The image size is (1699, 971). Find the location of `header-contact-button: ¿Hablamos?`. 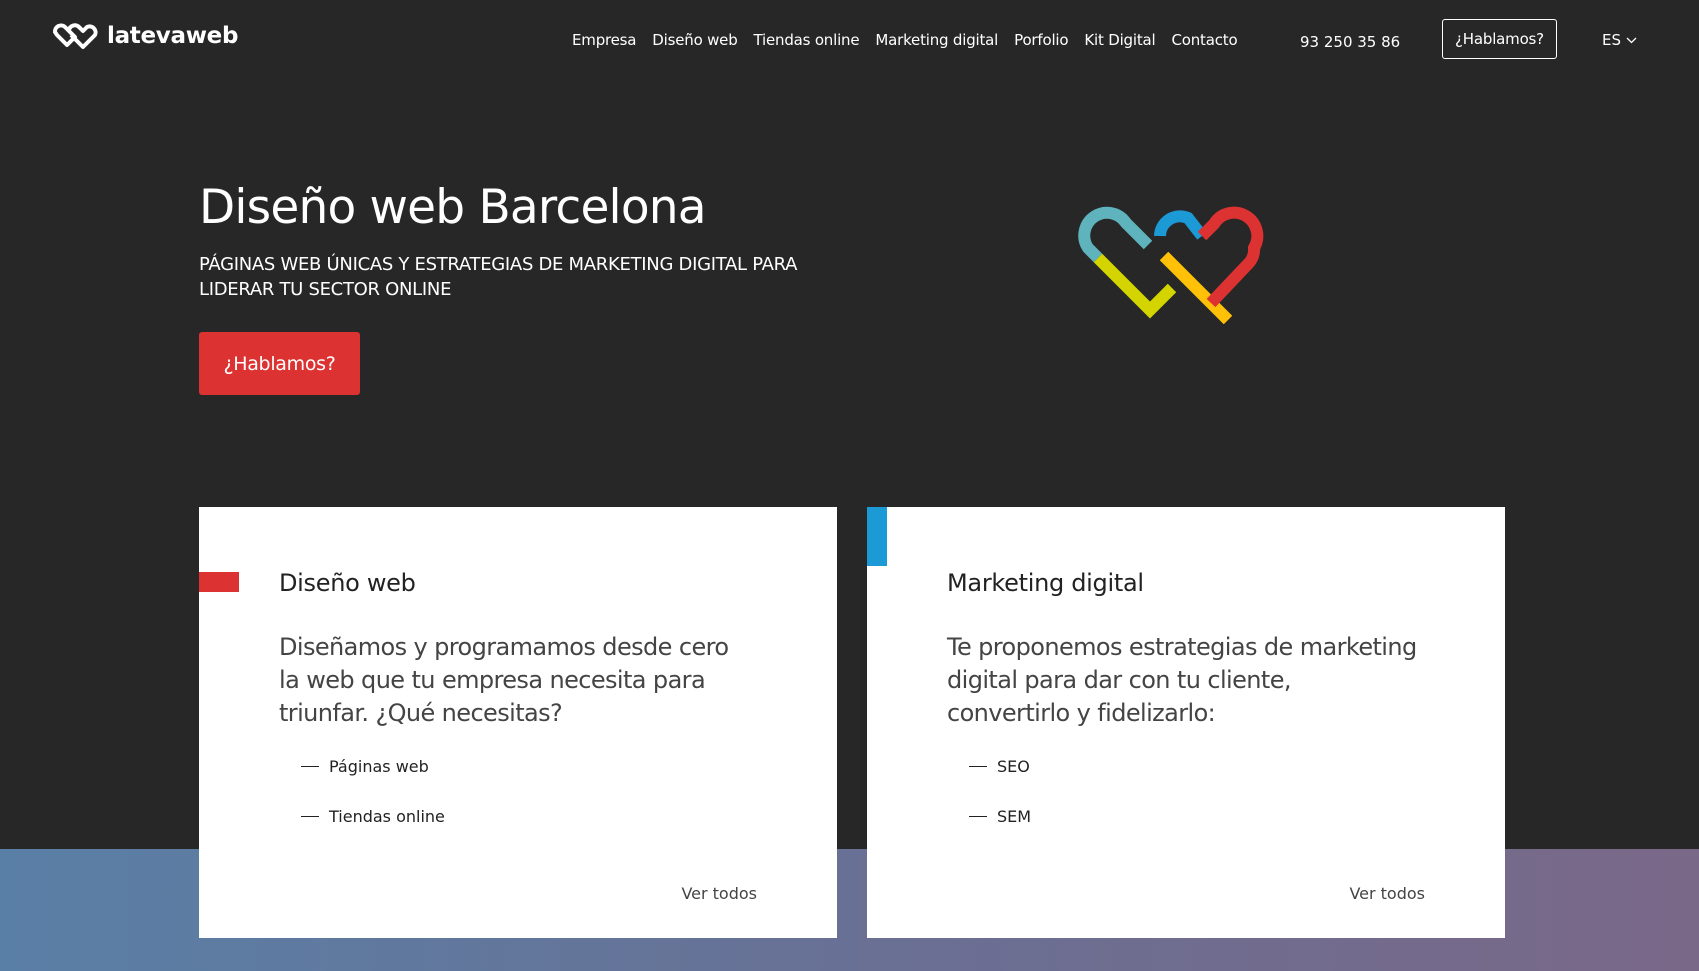

header-contact-button: ¿Hablamos? is located at coordinates (1499, 39).